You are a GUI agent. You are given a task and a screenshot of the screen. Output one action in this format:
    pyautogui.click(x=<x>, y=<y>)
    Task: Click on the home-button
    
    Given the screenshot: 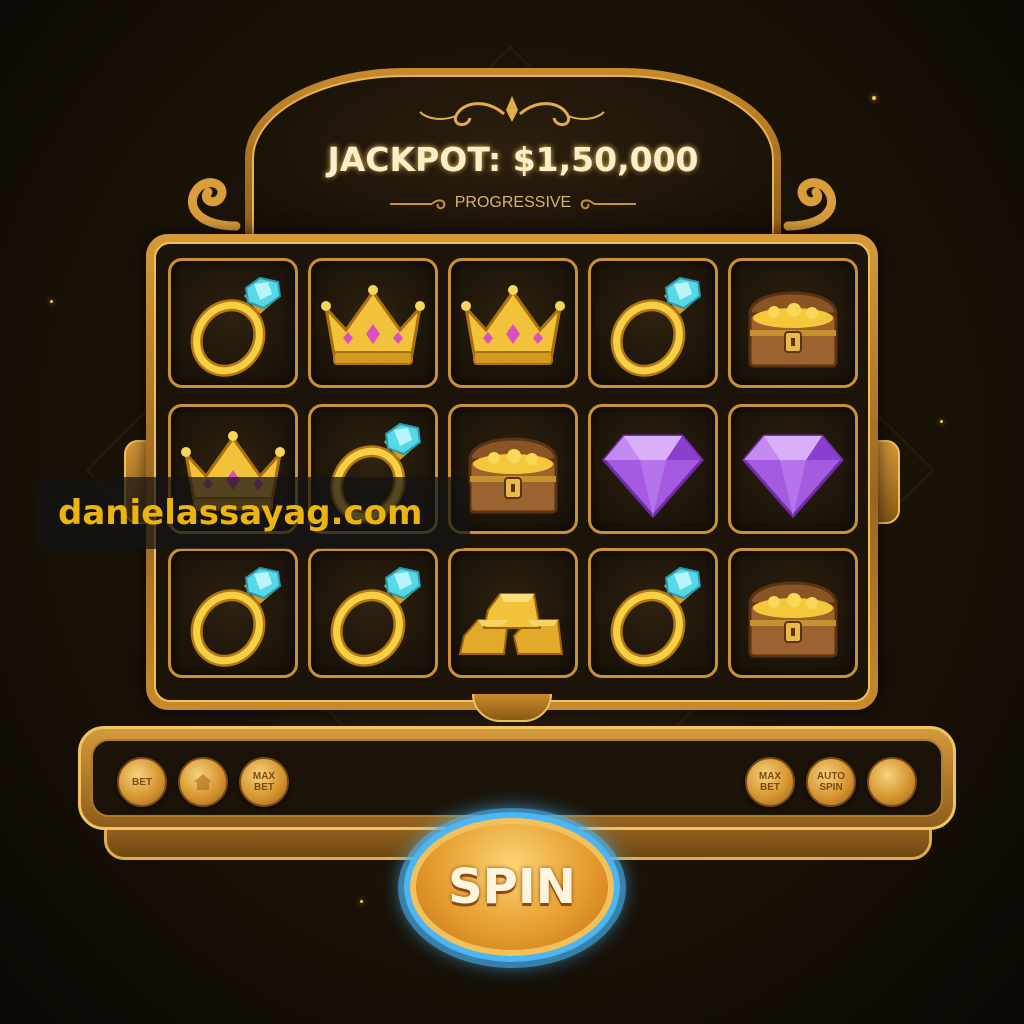 What is the action you would take?
    pyautogui.click(x=203, y=782)
    